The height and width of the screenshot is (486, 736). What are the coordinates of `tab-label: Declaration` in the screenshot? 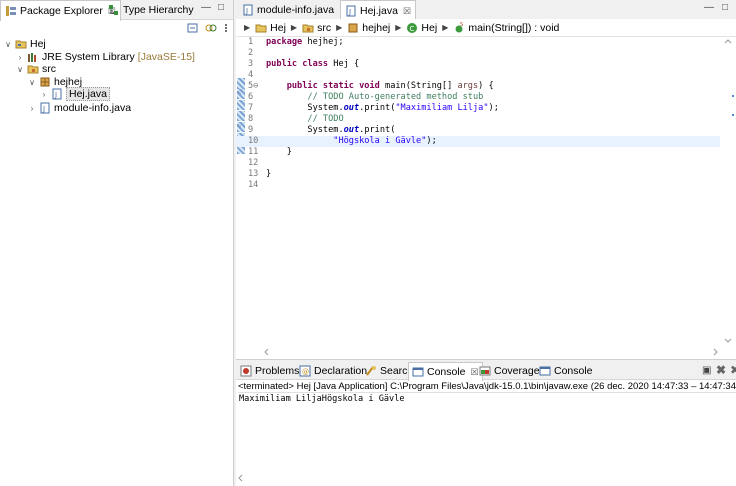 It's located at (341, 371).